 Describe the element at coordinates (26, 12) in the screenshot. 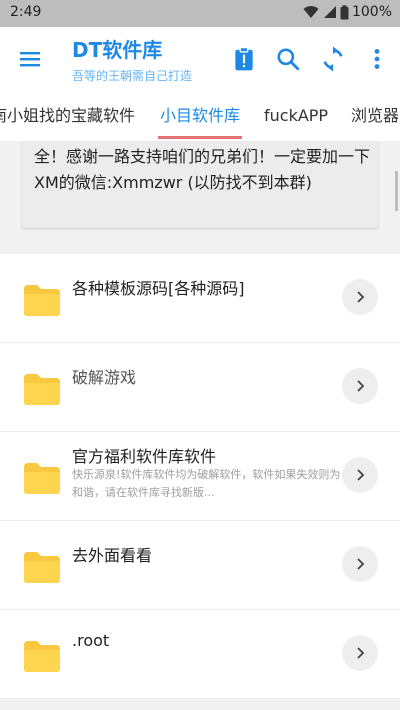

I see `status-time: 2:49` at that location.